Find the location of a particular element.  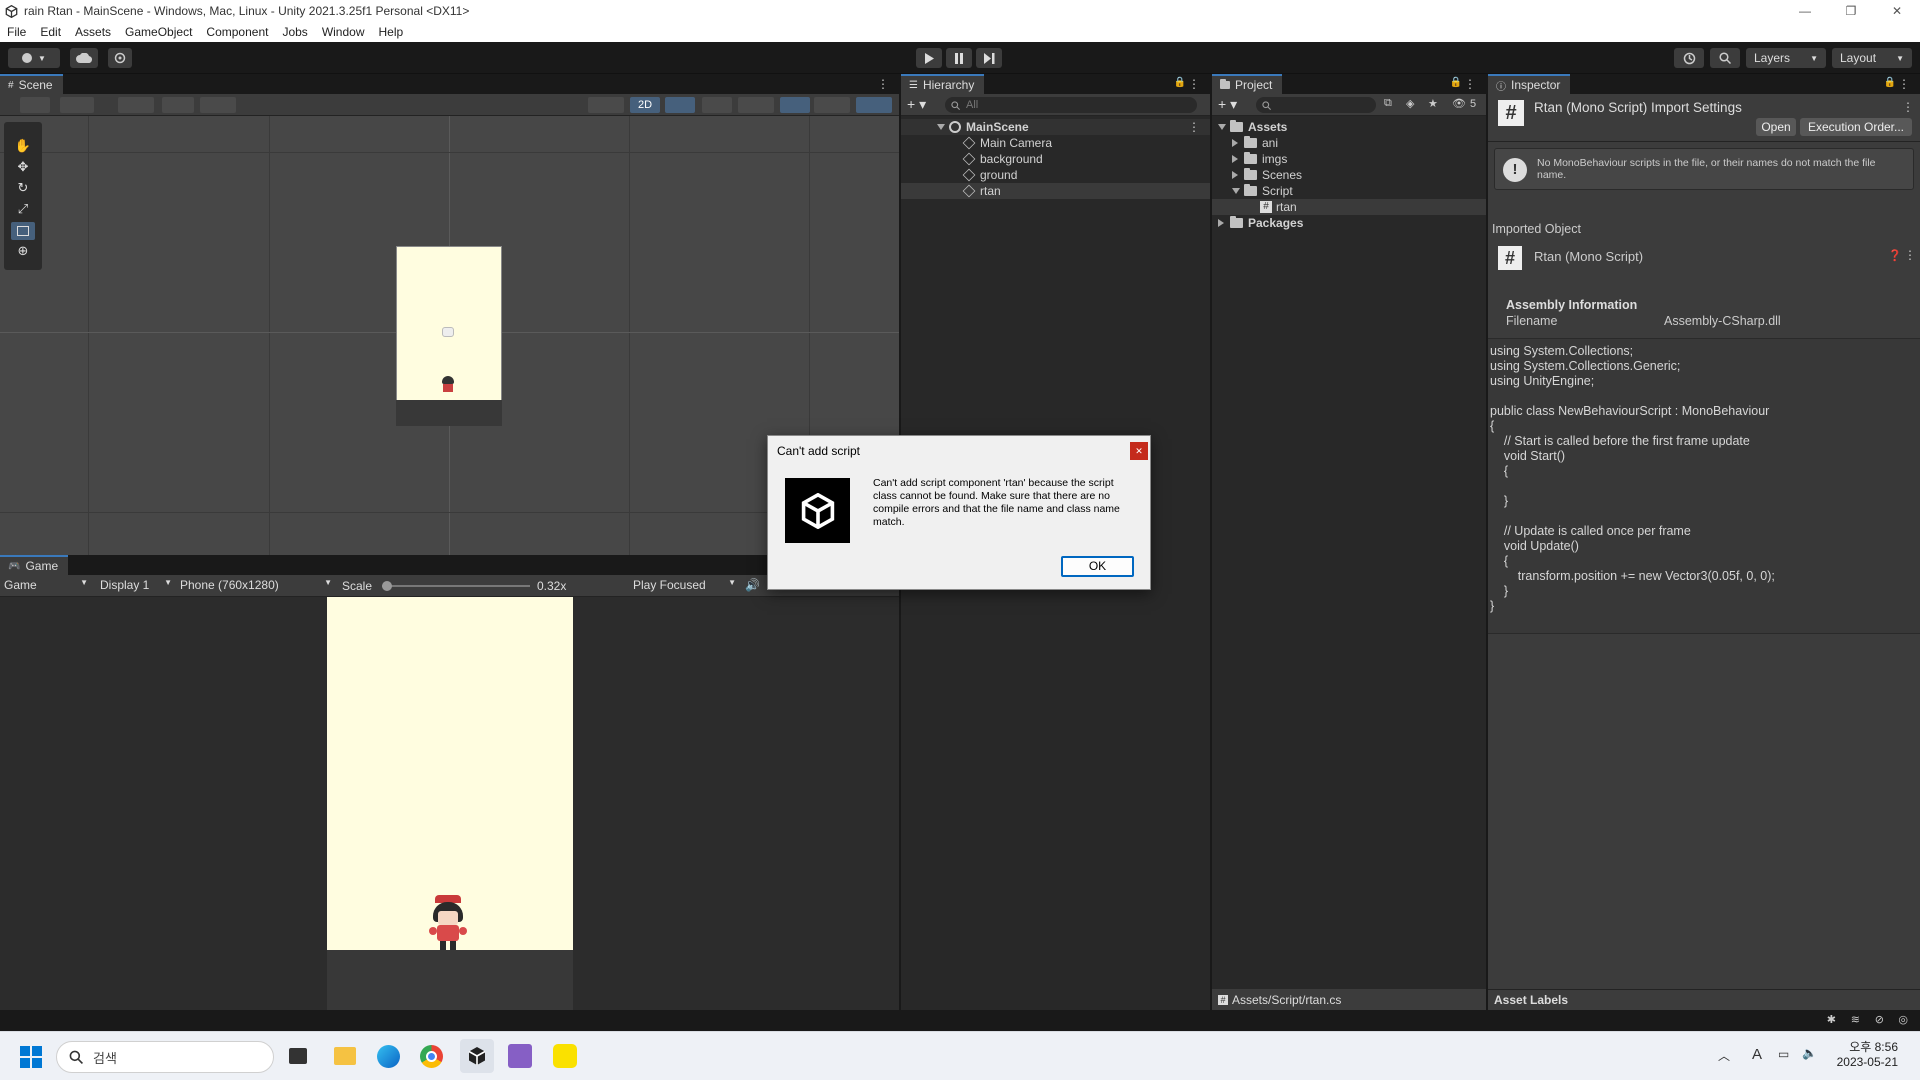

step-button is located at coordinates (989, 58).